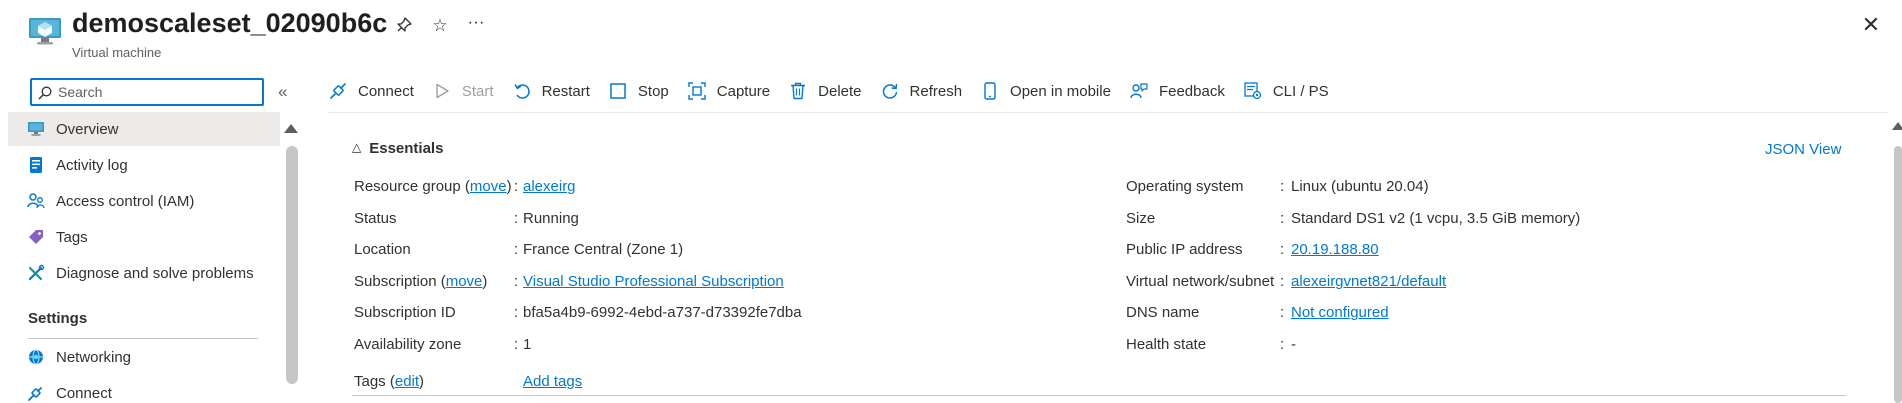 Image resolution: width=1902 pixels, height=403 pixels. What do you see at coordinates (653, 281) in the screenshot?
I see `subscription-value: Visual Studio Professional Subscription` at bounding box center [653, 281].